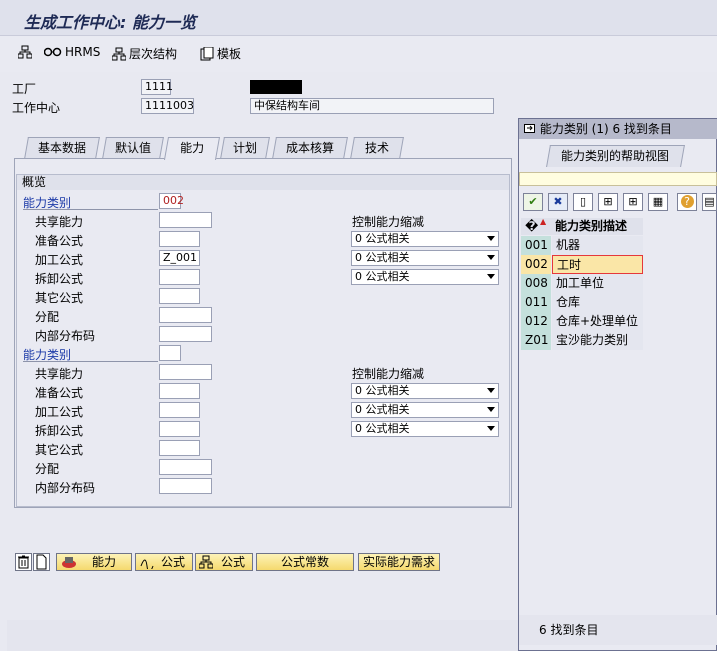  I want to click on sort-ascending-icon: ▲, so click(543, 221).